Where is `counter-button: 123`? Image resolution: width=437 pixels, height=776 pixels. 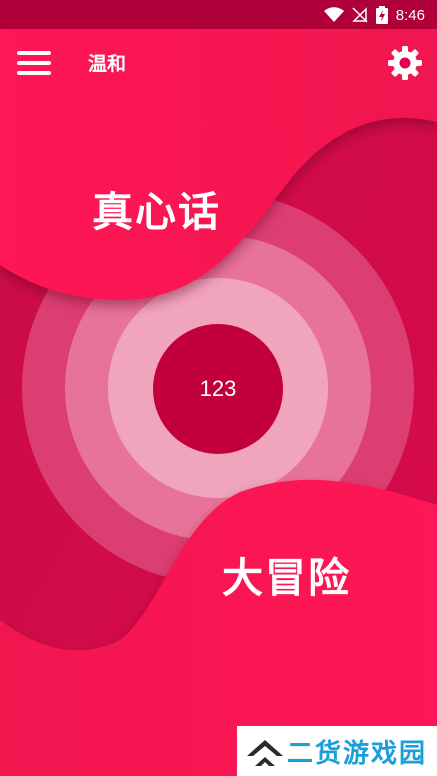
counter-button: 123 is located at coordinates (218, 389).